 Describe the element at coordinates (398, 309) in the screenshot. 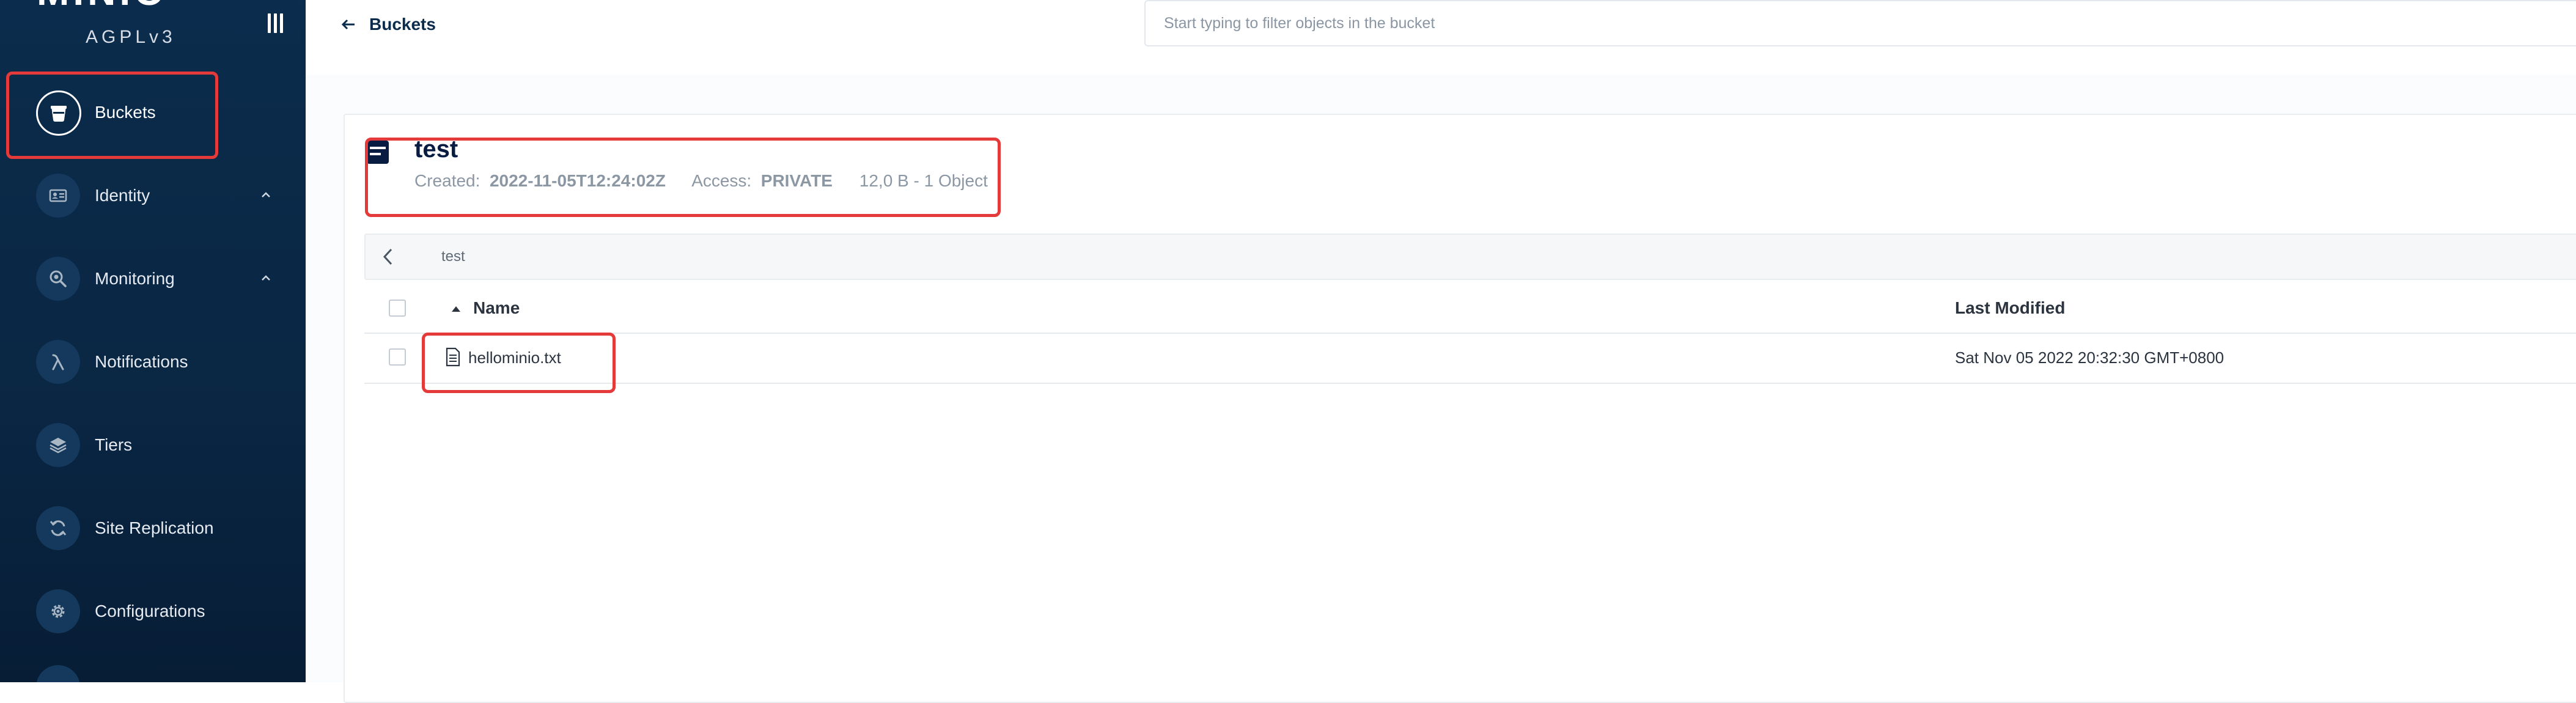

I see `select-all-checkbox` at that location.